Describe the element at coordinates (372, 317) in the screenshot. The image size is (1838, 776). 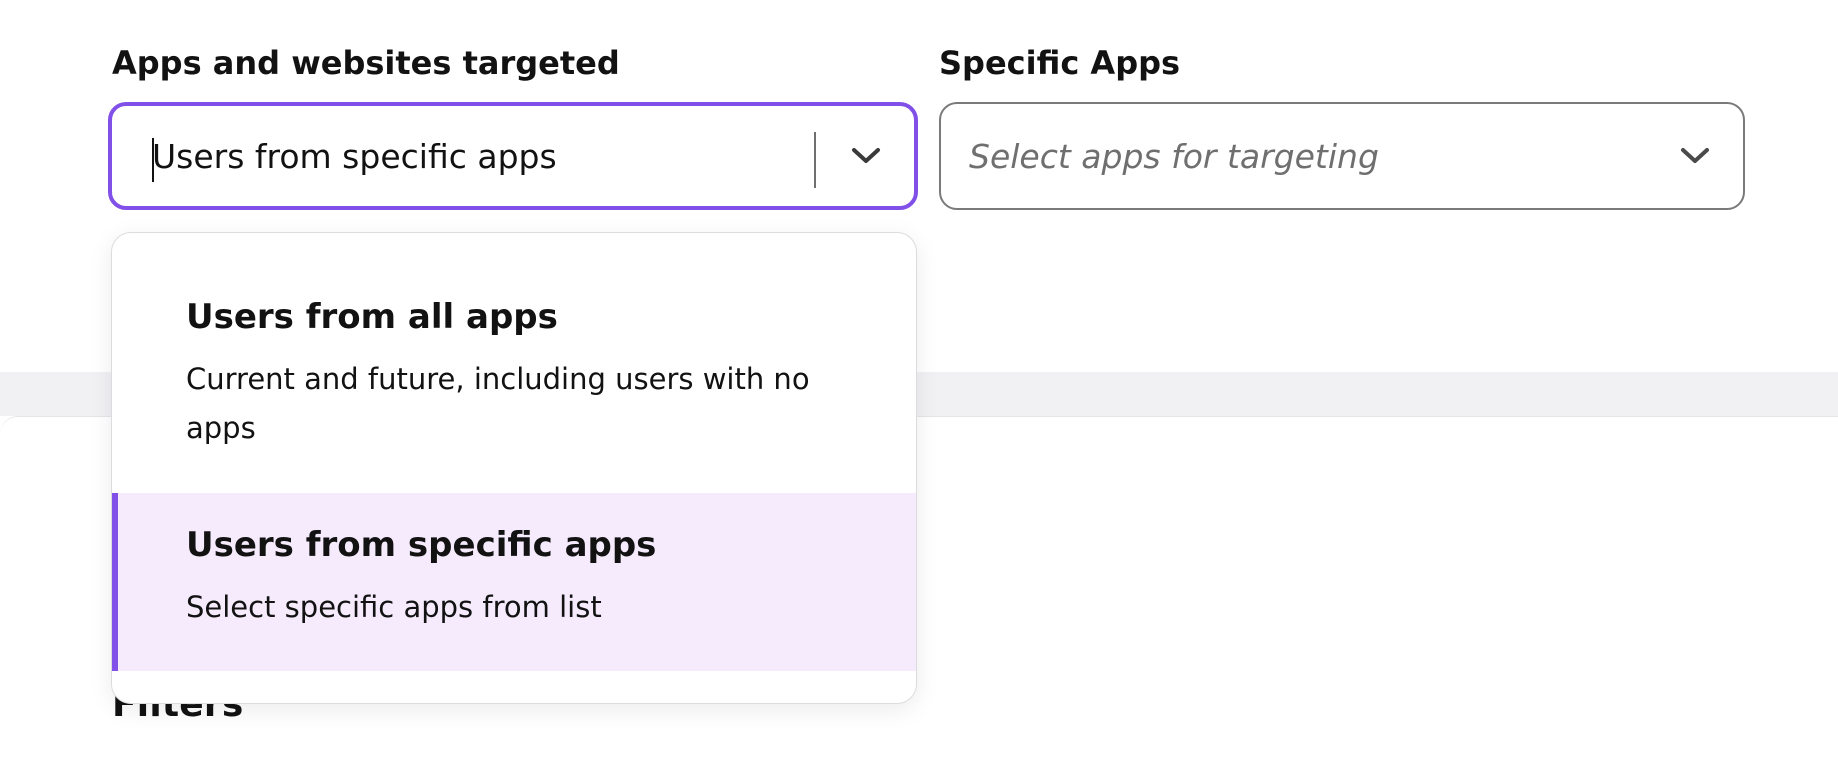
I see `option-title: Users from all apps` at that location.